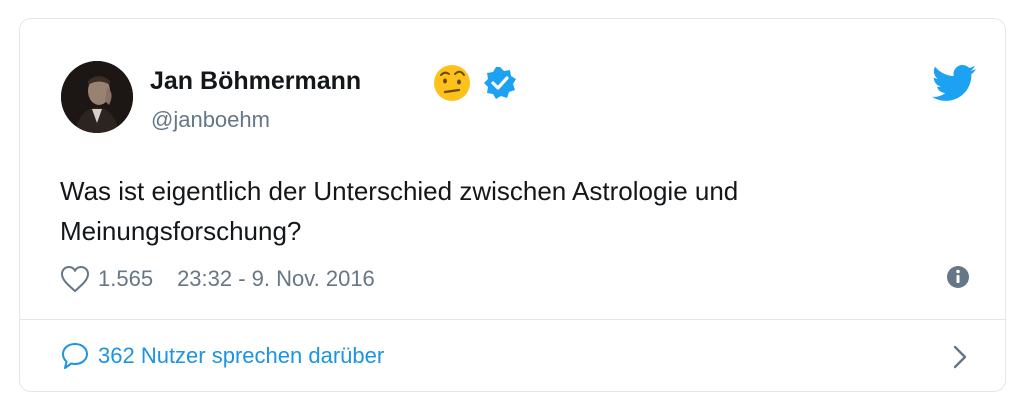 The image size is (1028, 408). Describe the element at coordinates (75, 356) in the screenshot. I see `speech-bubble-icon` at that location.